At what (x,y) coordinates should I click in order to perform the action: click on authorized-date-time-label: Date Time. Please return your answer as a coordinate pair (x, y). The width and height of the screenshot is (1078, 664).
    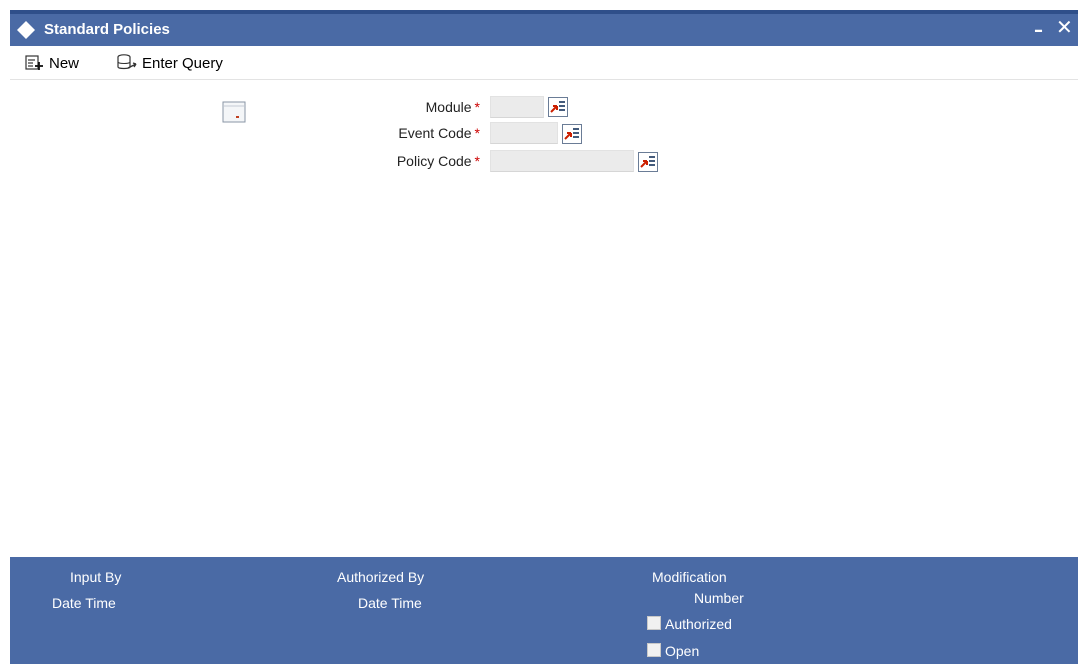
    Looking at the image, I should click on (390, 603).